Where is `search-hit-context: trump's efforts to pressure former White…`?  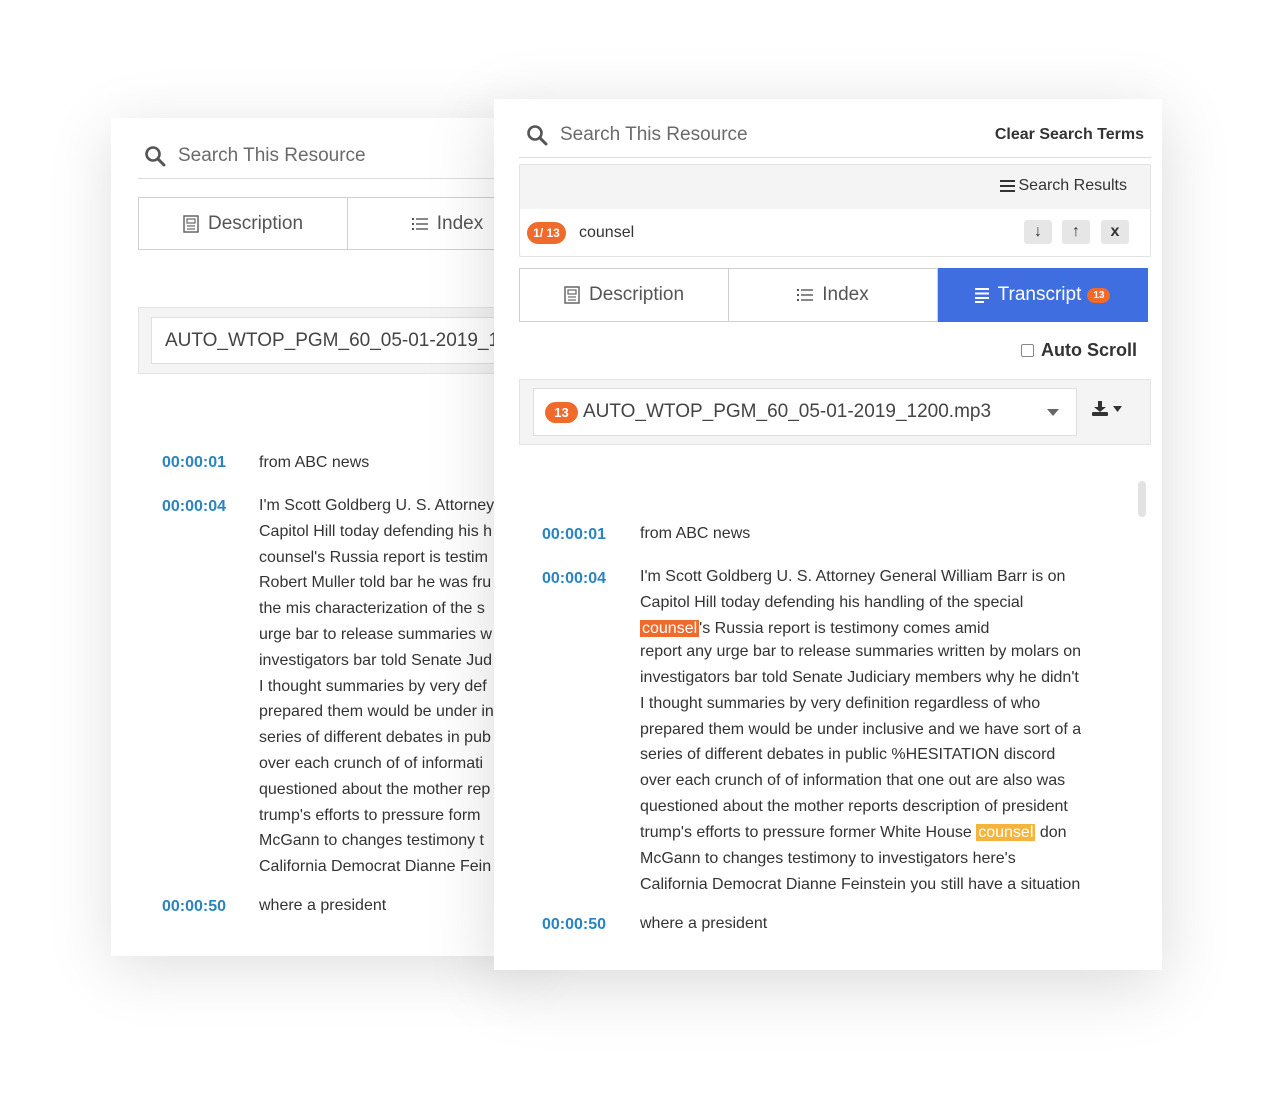 search-hit-context: trump's efforts to pressure former White… is located at coordinates (808, 832).